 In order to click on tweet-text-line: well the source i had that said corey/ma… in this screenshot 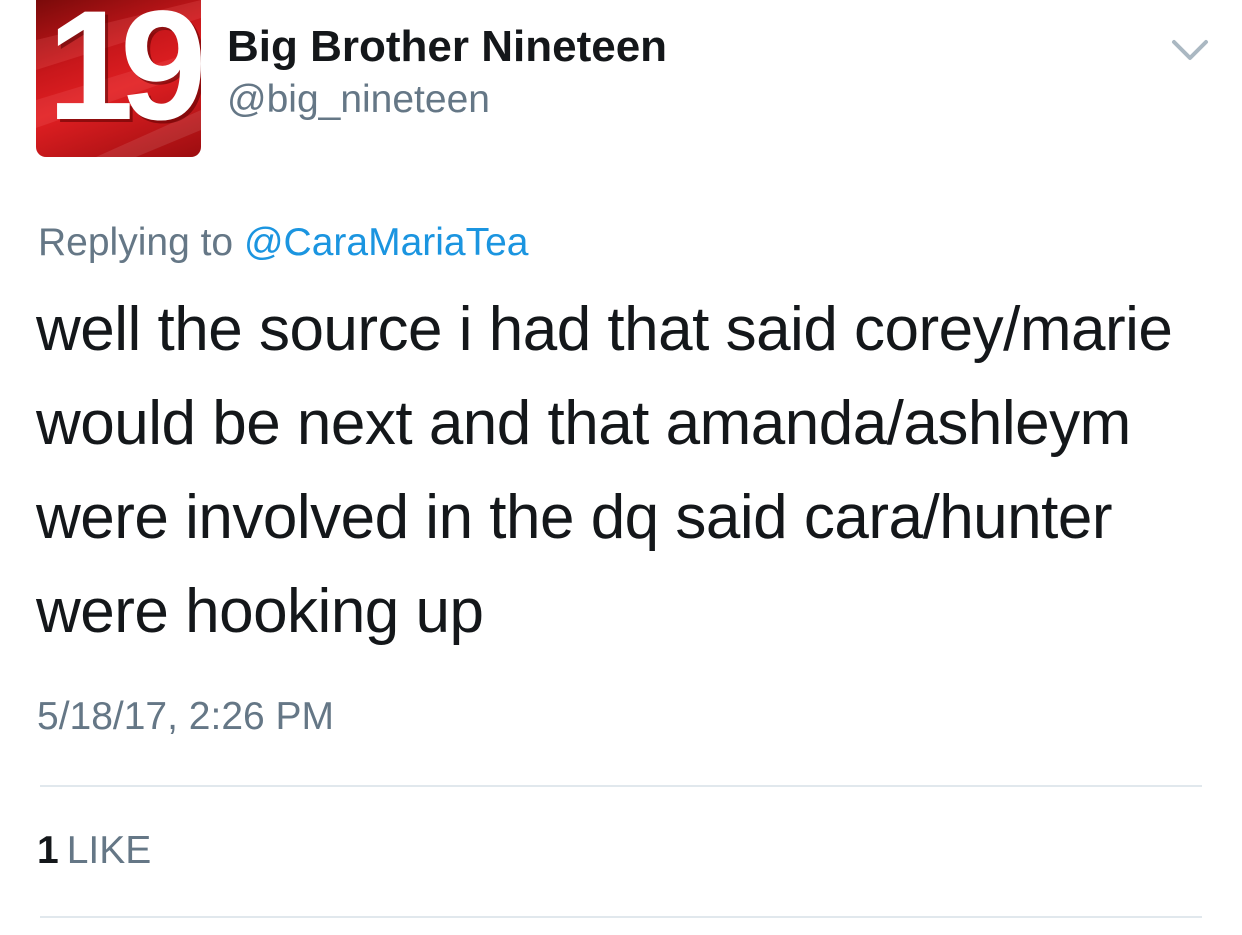, I will do `click(604, 329)`.